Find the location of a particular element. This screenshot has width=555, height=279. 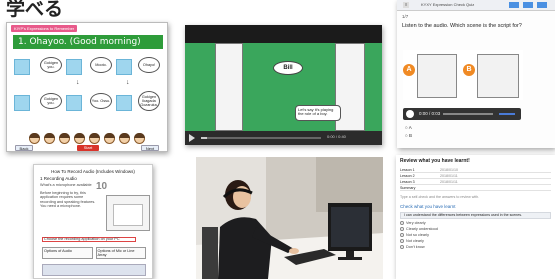

play-icon is located at coordinates (192, 138).